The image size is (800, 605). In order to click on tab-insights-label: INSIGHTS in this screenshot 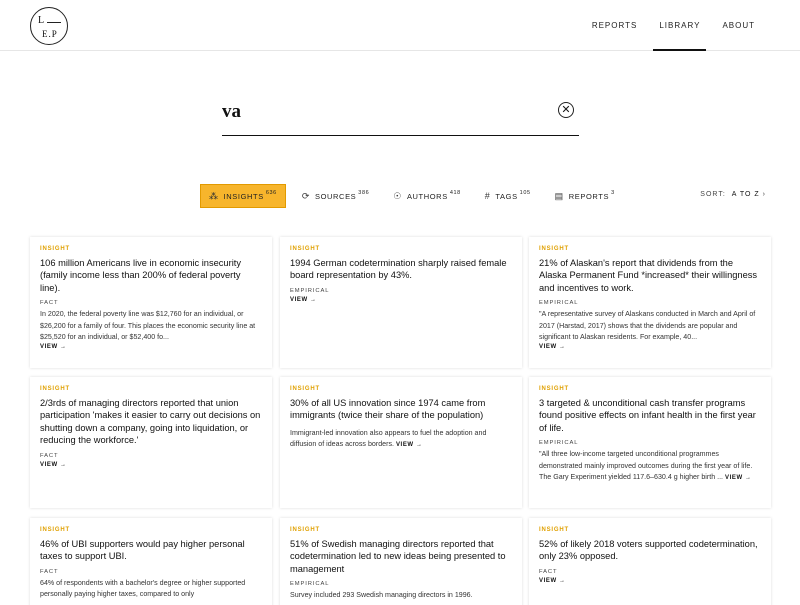, I will do `click(243, 196)`.